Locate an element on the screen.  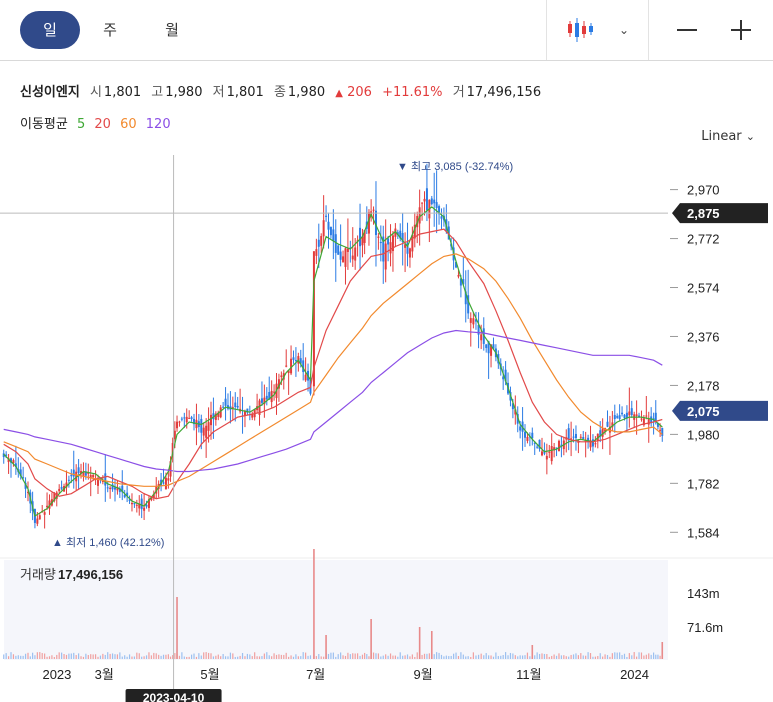
volume-panel-value: 17,496,156 is located at coordinates (90, 574).